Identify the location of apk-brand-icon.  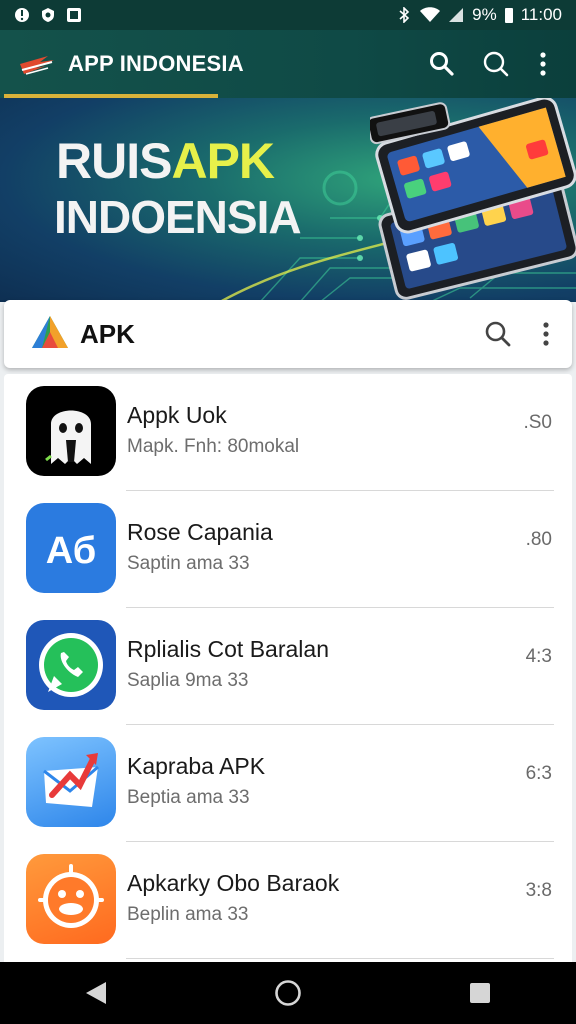
(50, 332).